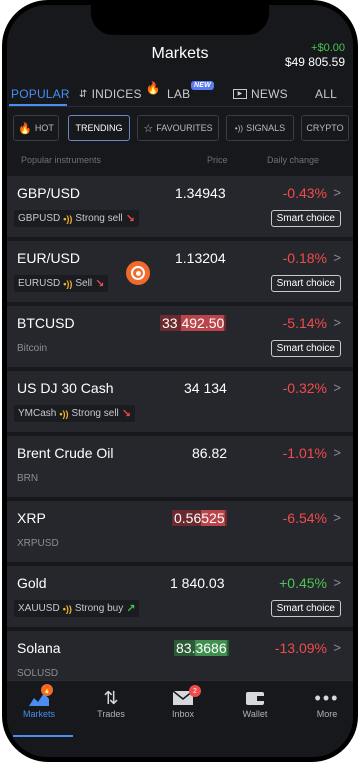 This screenshot has height=765, width=360. I want to click on price-tail: 492.50, so click(203, 323).